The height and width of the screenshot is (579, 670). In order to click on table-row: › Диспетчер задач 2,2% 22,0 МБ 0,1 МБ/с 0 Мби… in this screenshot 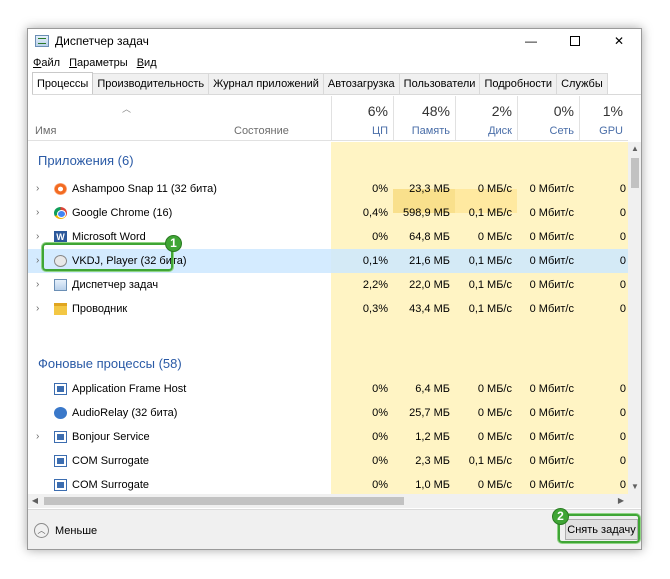, I will do `click(328, 285)`.